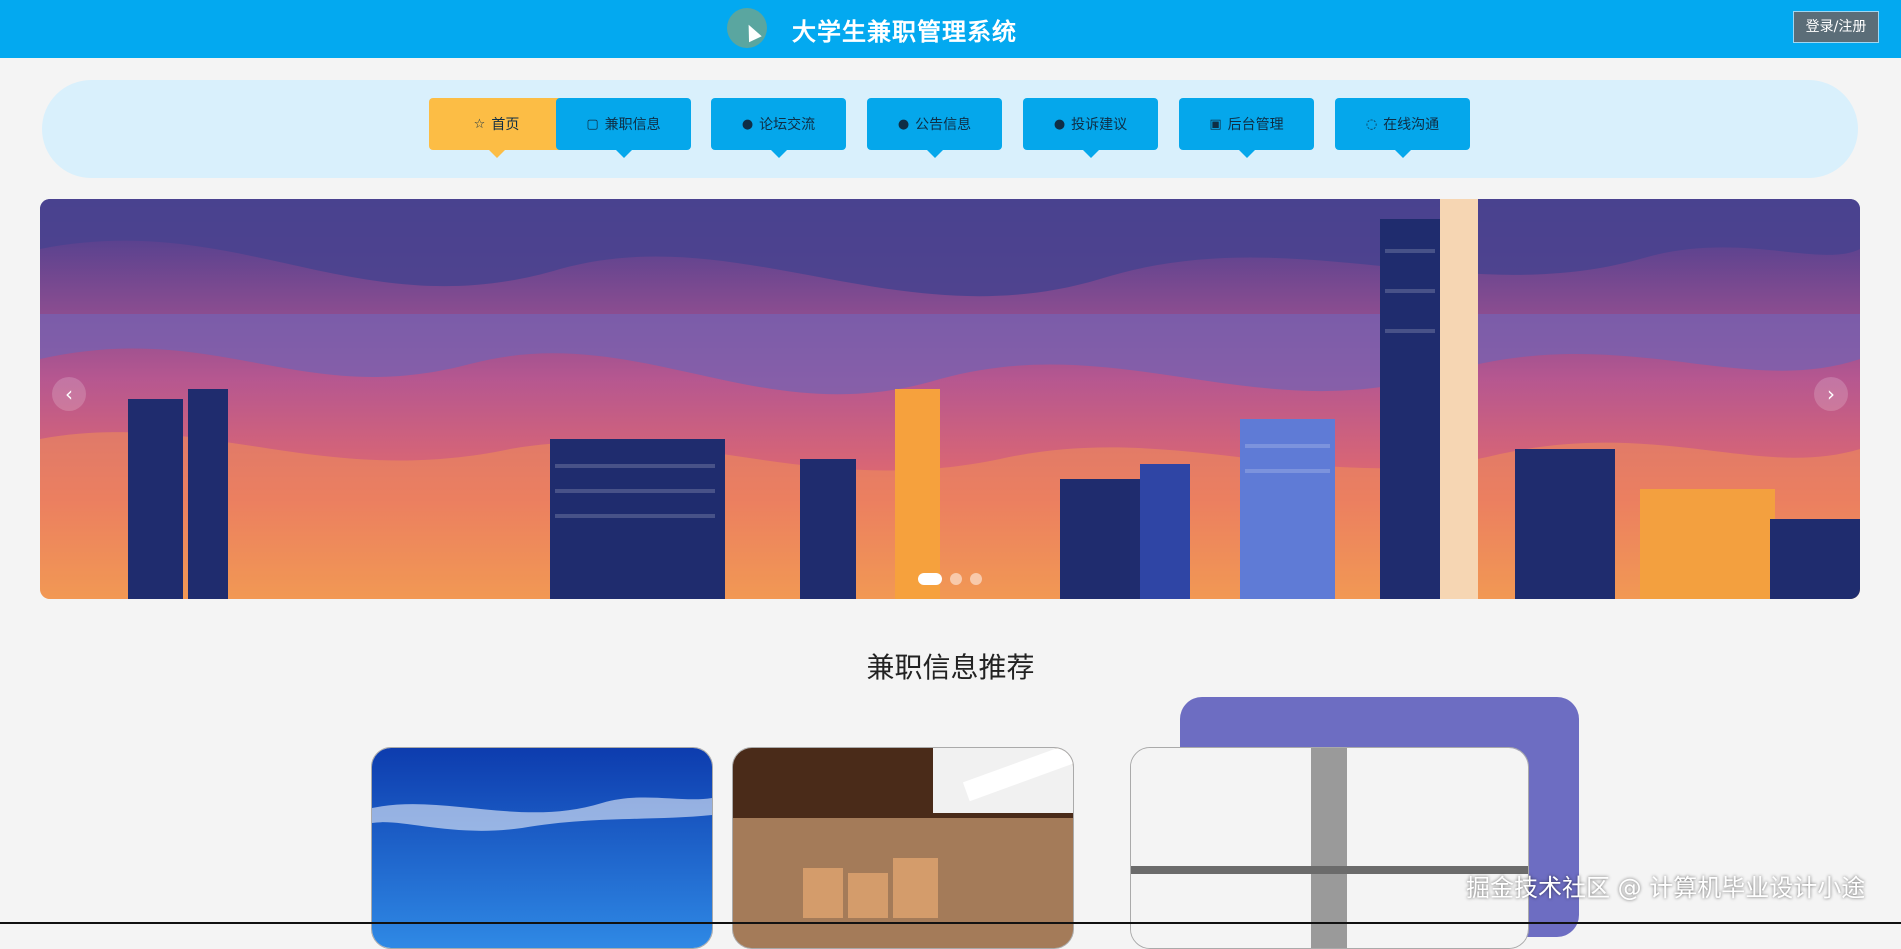 The height and width of the screenshot is (949, 1901). I want to click on nav-label: 兼职信息, so click(632, 125).